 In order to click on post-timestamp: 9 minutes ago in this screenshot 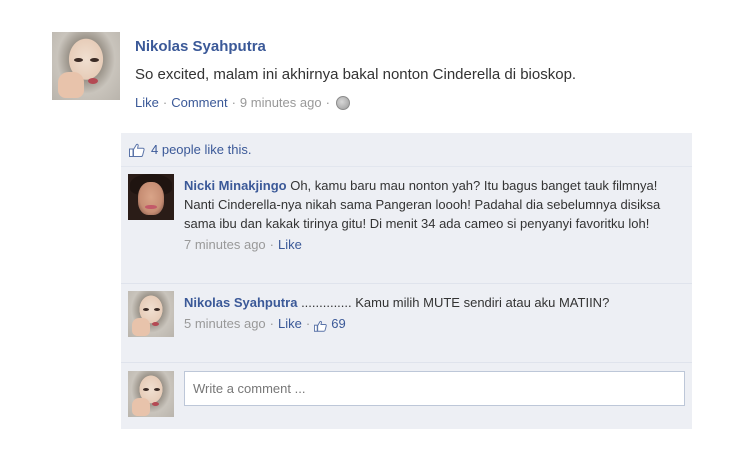, I will do `click(281, 102)`.